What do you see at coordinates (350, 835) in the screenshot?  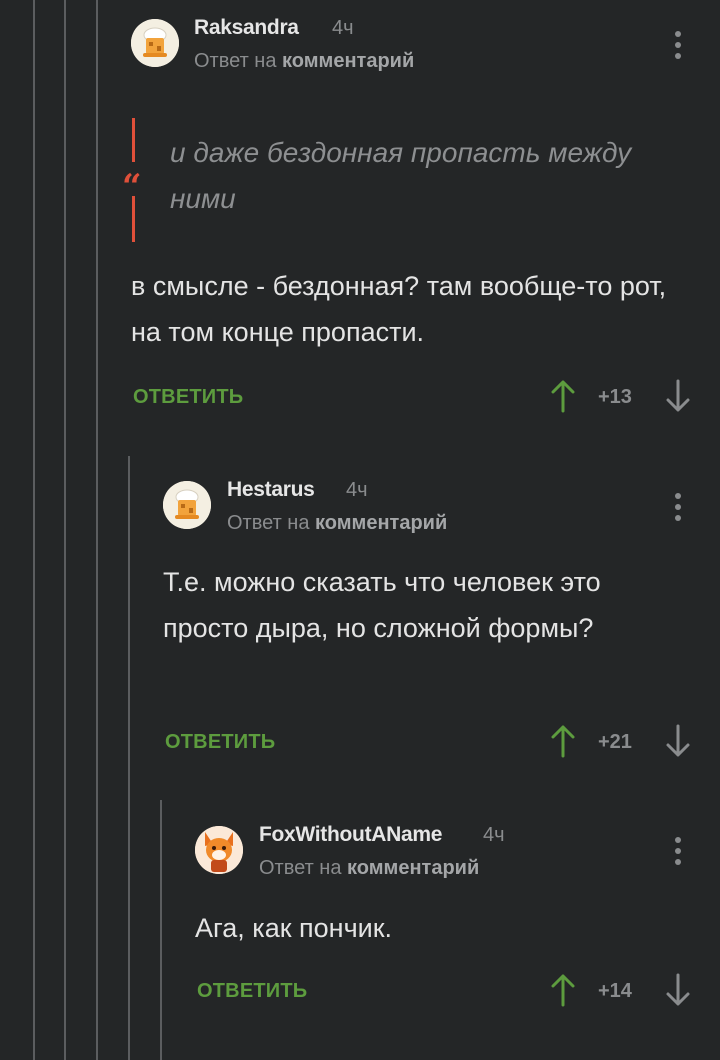 I see `comment-author: FoxWithoutAName` at bounding box center [350, 835].